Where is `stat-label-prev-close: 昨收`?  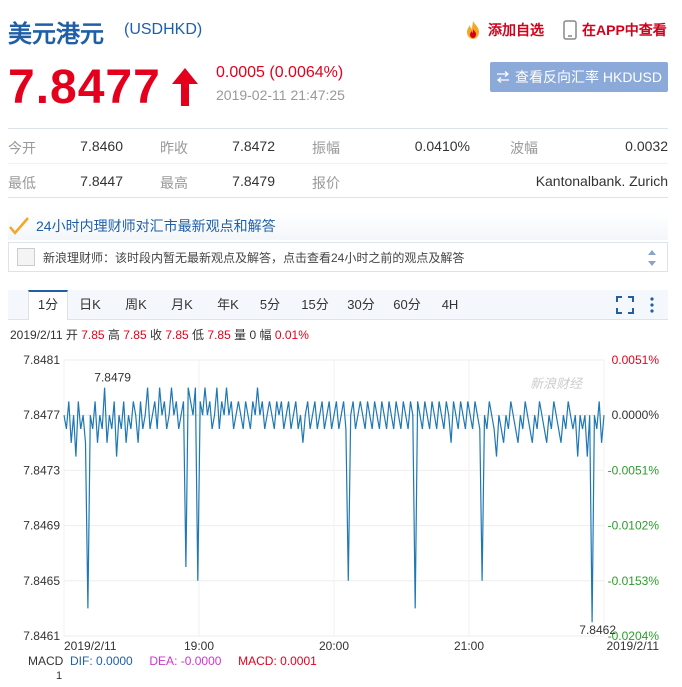
stat-label-prev-close: 昨收 is located at coordinates (174, 148).